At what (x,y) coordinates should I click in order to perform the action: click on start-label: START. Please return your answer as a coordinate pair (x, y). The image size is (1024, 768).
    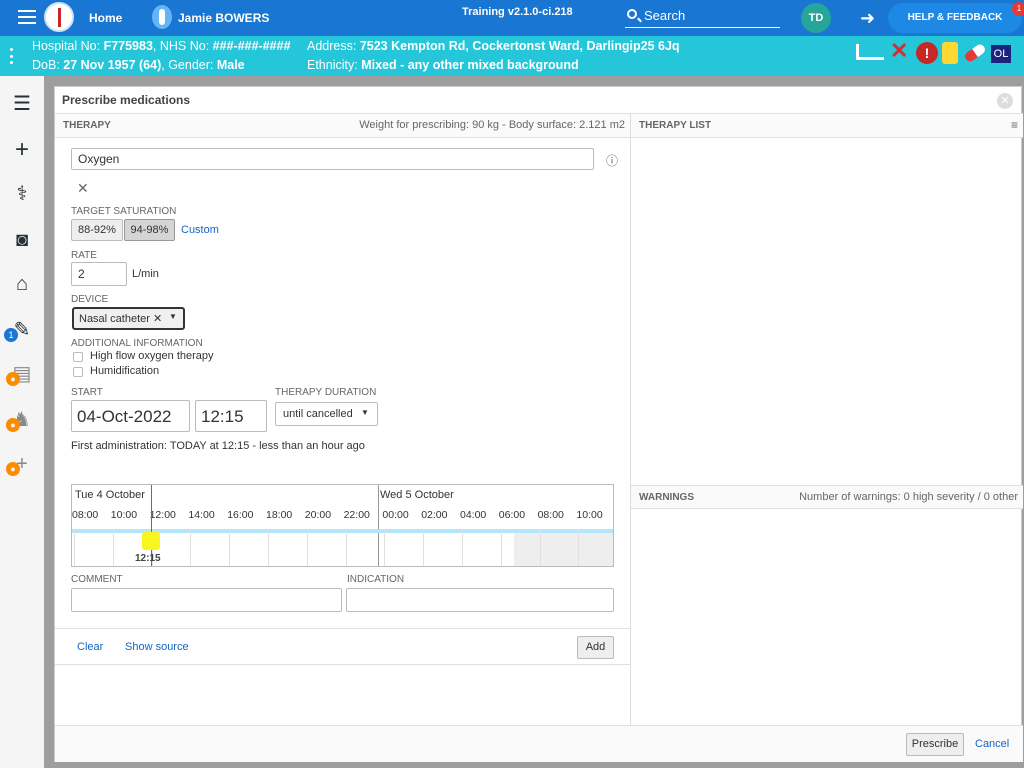
    Looking at the image, I should click on (87, 392).